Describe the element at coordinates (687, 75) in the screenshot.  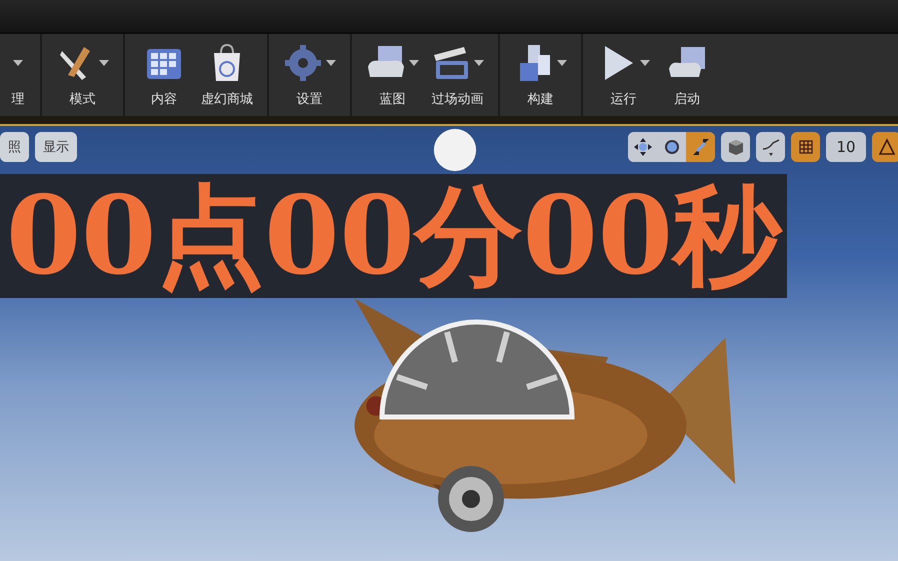
I see `toolbar-button: 启动` at that location.